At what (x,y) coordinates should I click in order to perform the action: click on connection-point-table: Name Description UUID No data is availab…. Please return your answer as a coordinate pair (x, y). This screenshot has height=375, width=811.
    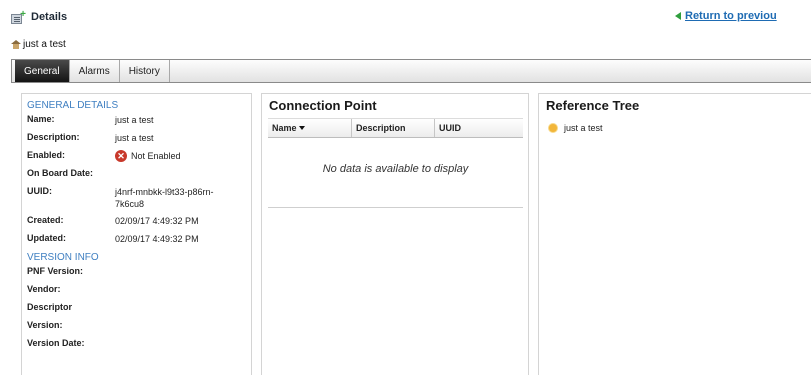
    Looking at the image, I should click on (395, 163).